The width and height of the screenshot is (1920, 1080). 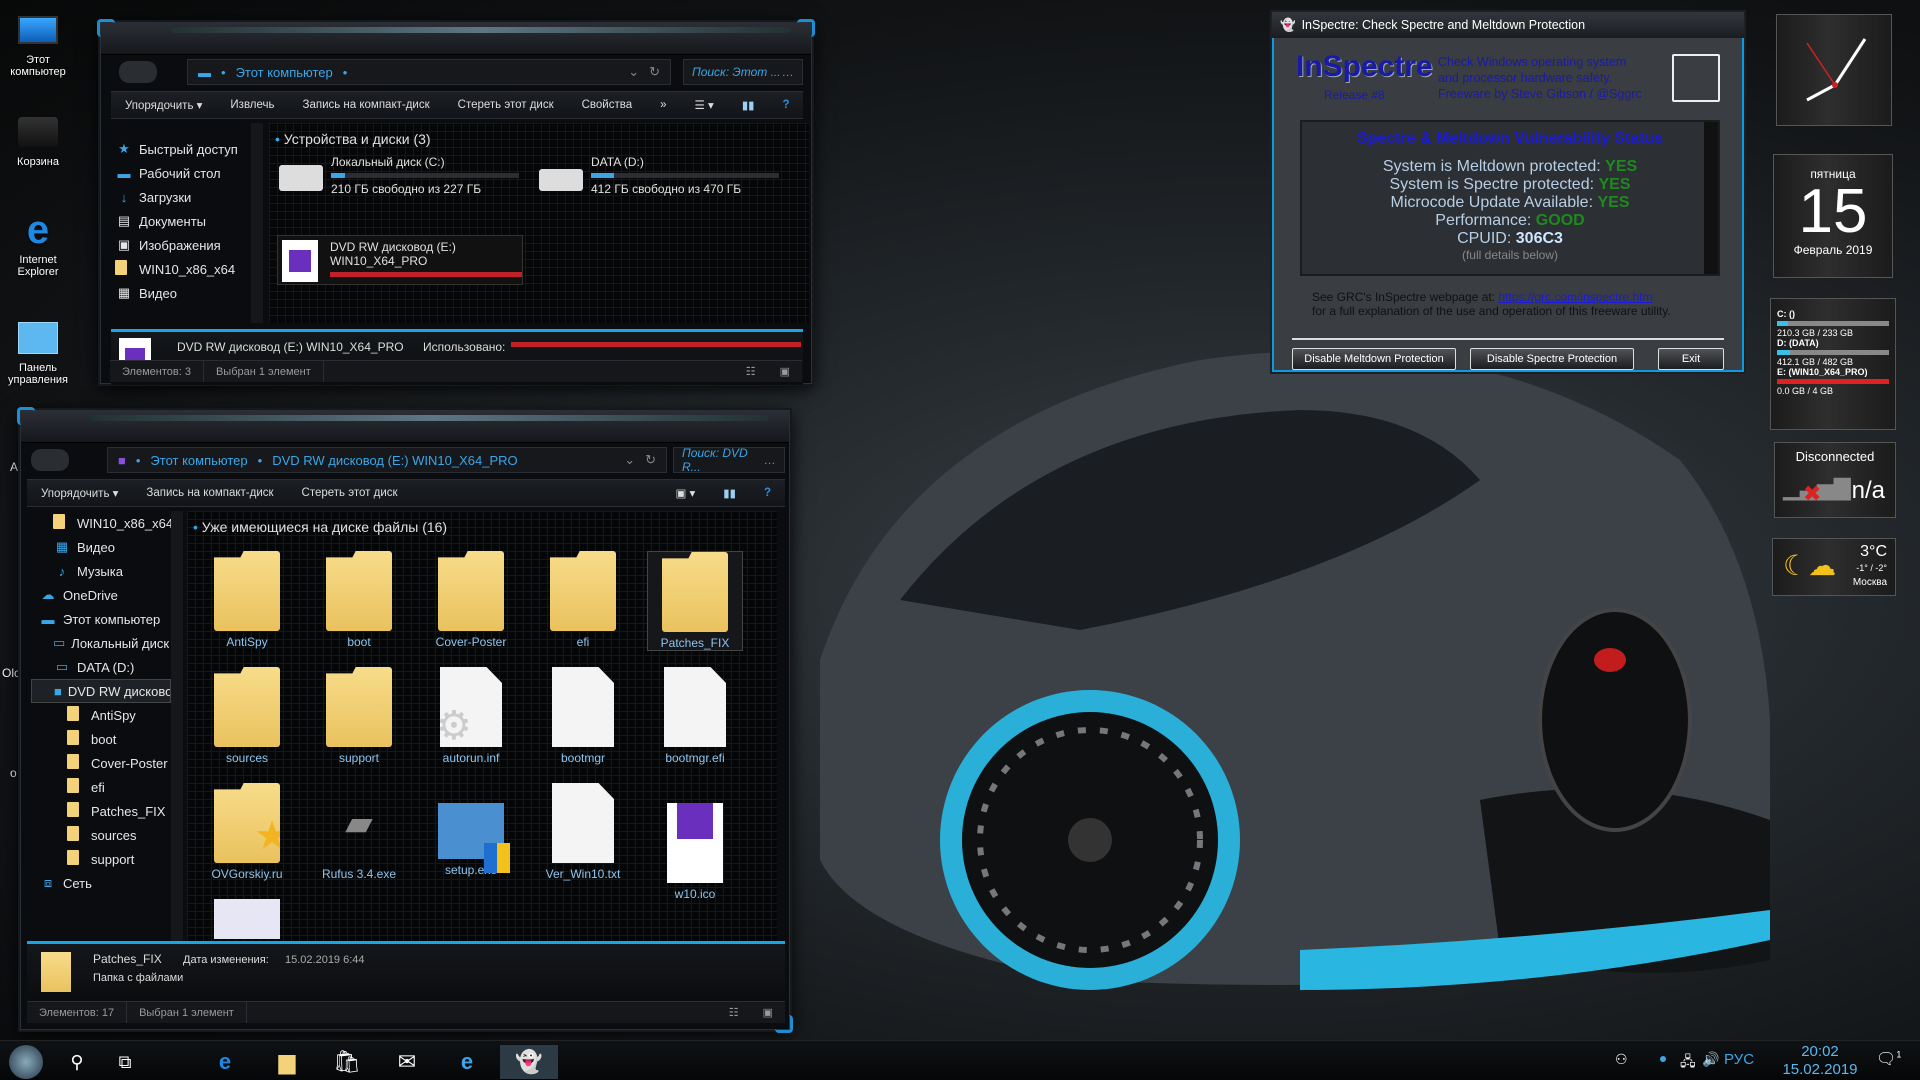 I want to click on file-item: setup.exe, so click(x=471, y=830).